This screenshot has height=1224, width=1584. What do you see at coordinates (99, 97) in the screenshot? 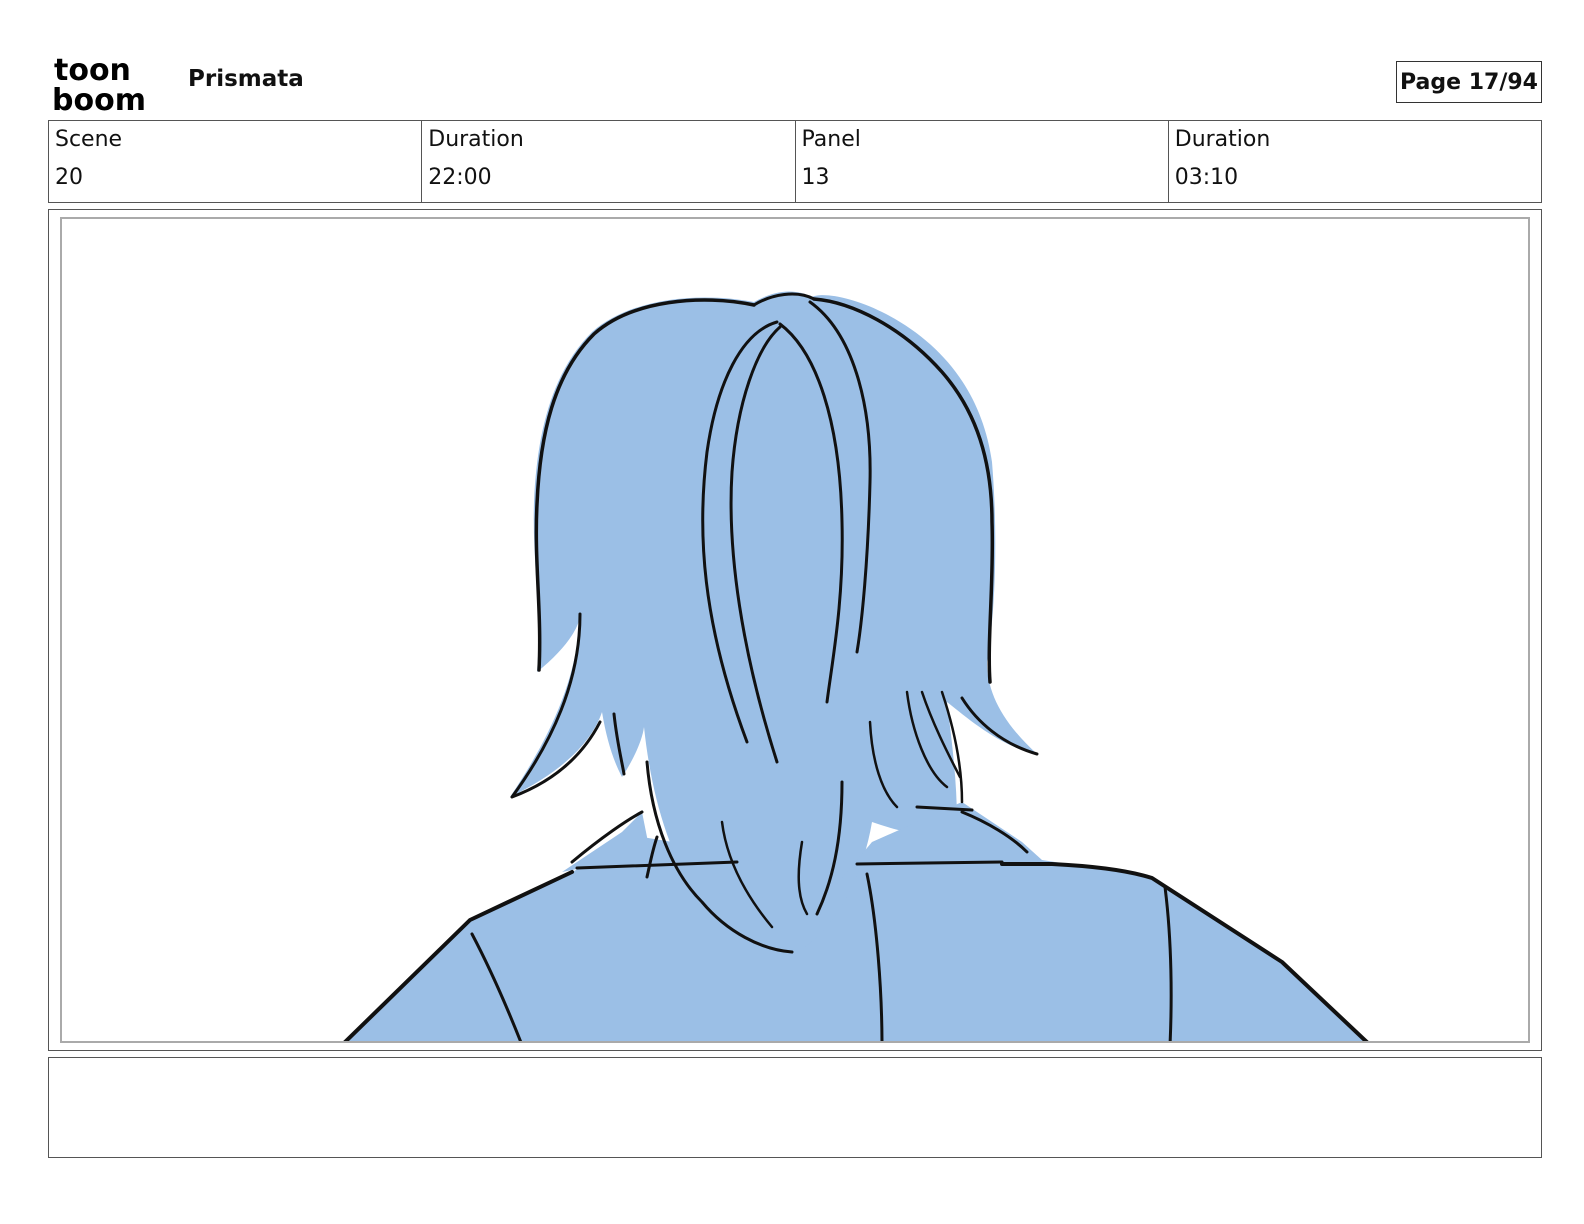
I see `logo-text-bottom: boom` at bounding box center [99, 97].